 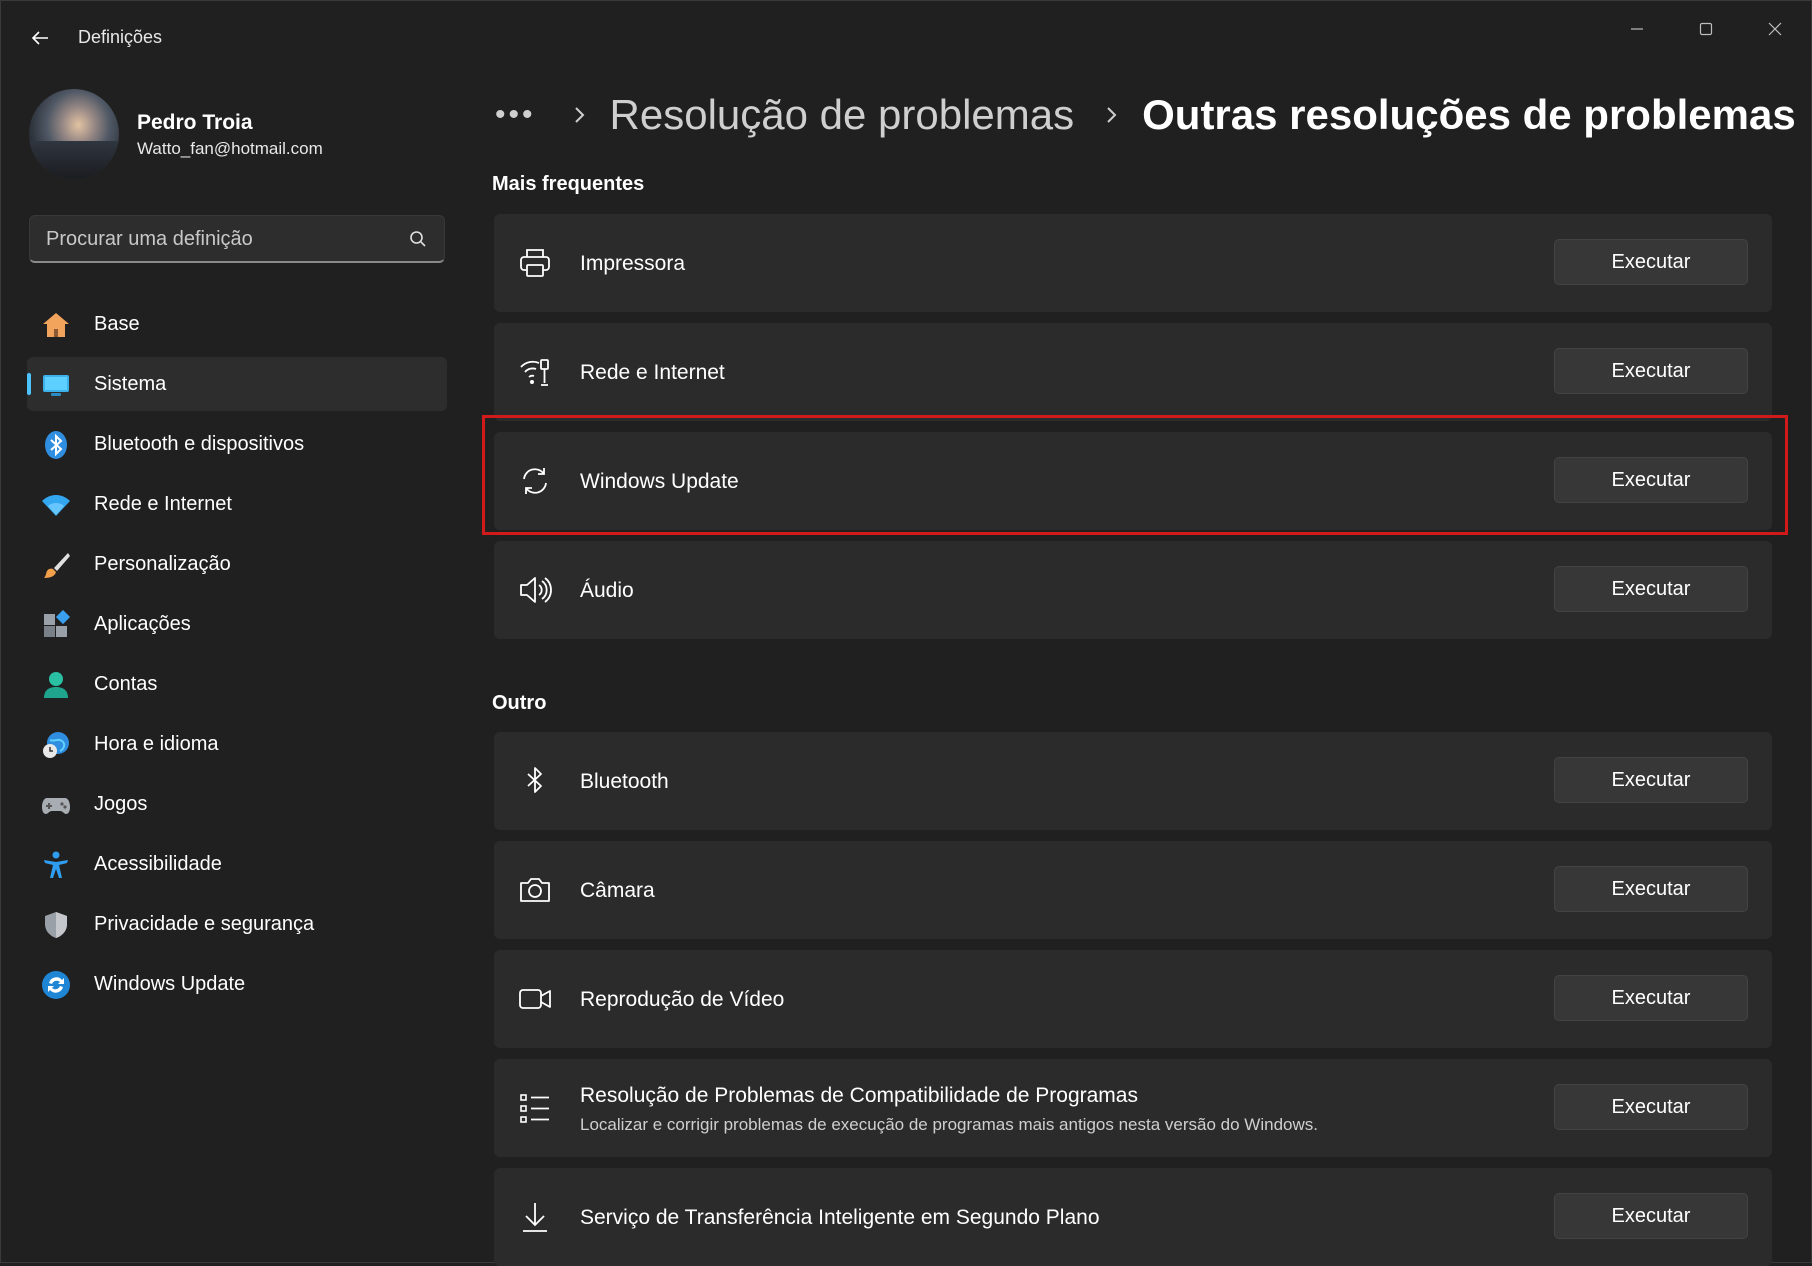 What do you see at coordinates (142, 623) in the screenshot?
I see `sidebar-item-label: Aplicações` at bounding box center [142, 623].